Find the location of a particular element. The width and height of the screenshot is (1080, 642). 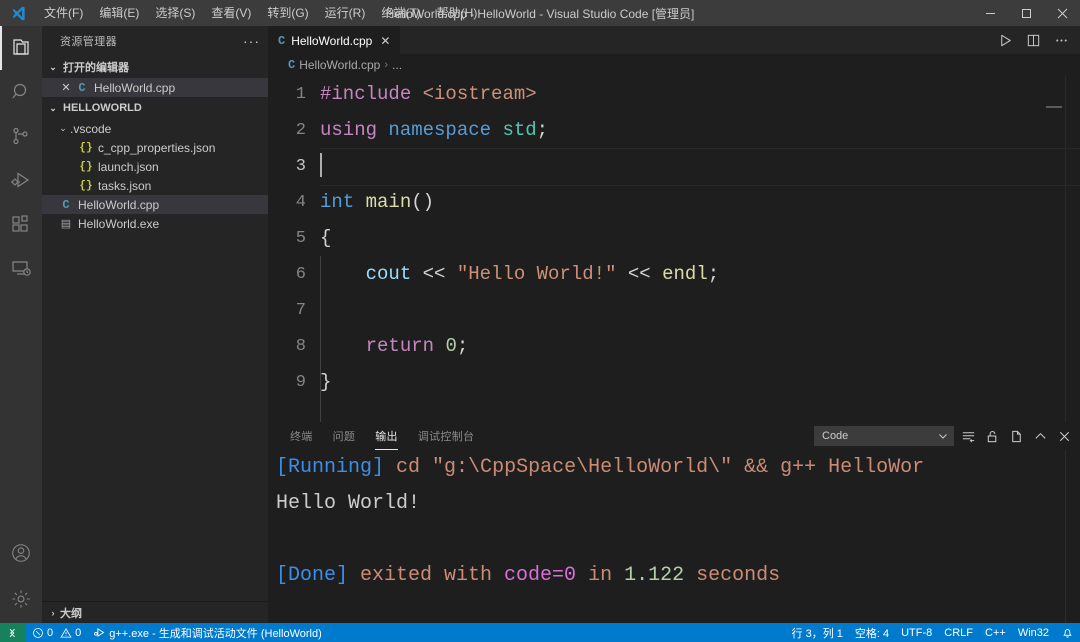

tab-helloworld-cpp: C HelloWorld.cpp ✕ is located at coordinates (335, 40).